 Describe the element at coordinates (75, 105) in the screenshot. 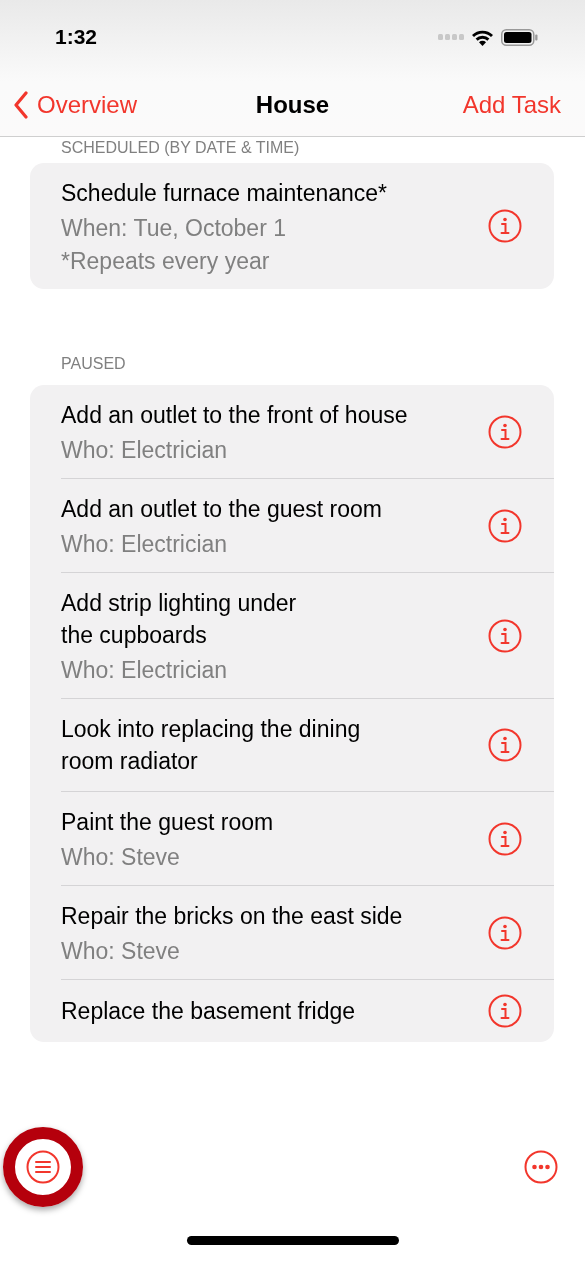

I see `back-button: Overview` at that location.